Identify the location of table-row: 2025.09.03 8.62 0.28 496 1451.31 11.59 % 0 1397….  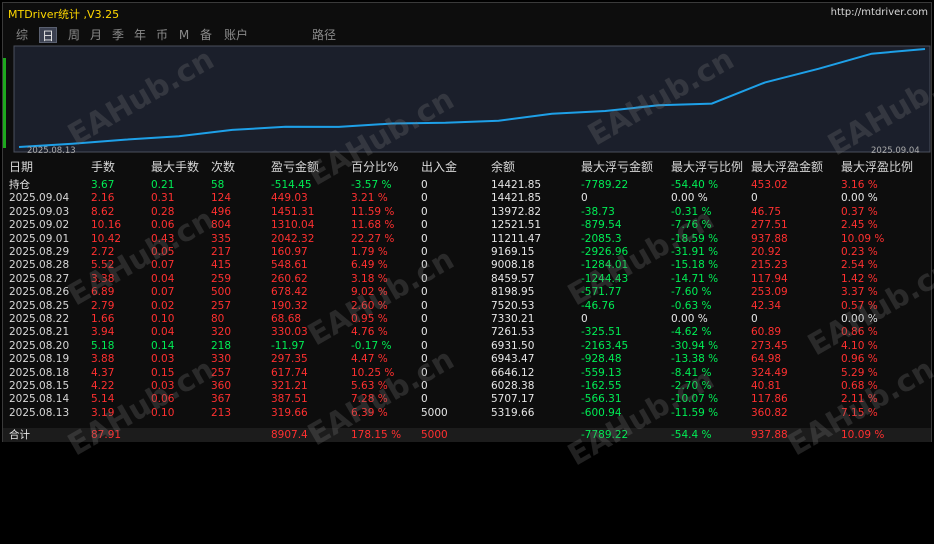
(469, 212).